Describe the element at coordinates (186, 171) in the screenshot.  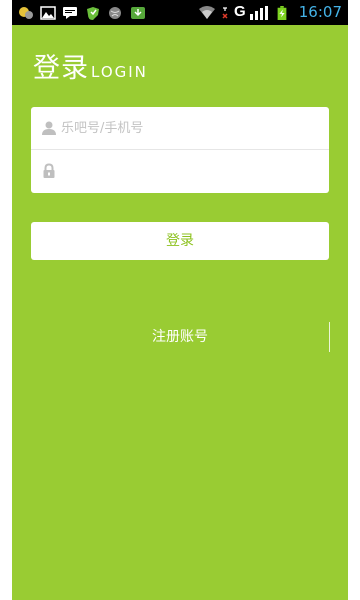
I see `password-input` at that location.